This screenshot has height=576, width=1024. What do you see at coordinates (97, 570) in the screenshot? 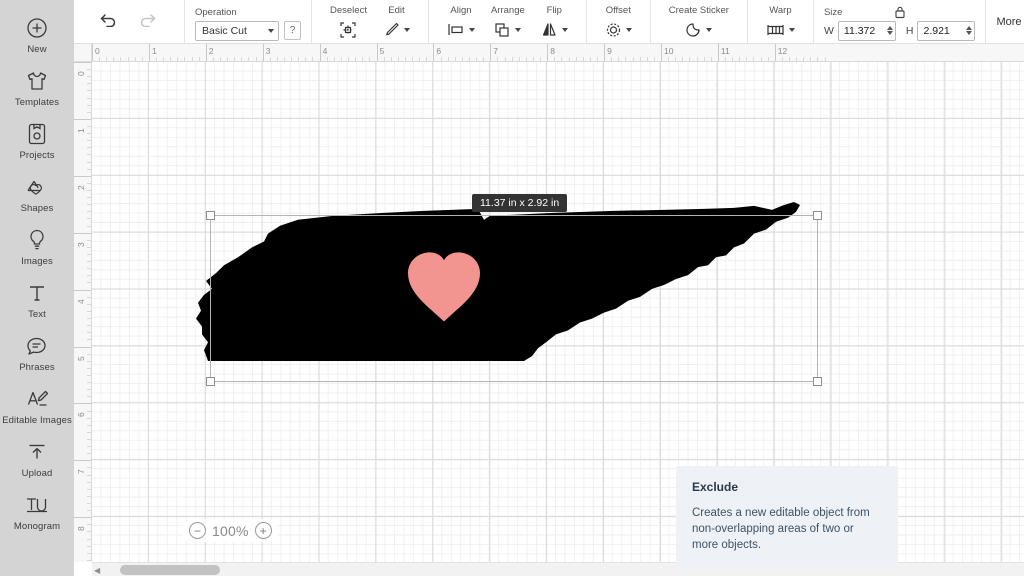
I see `scroll-left-arrow: ◀` at bounding box center [97, 570].